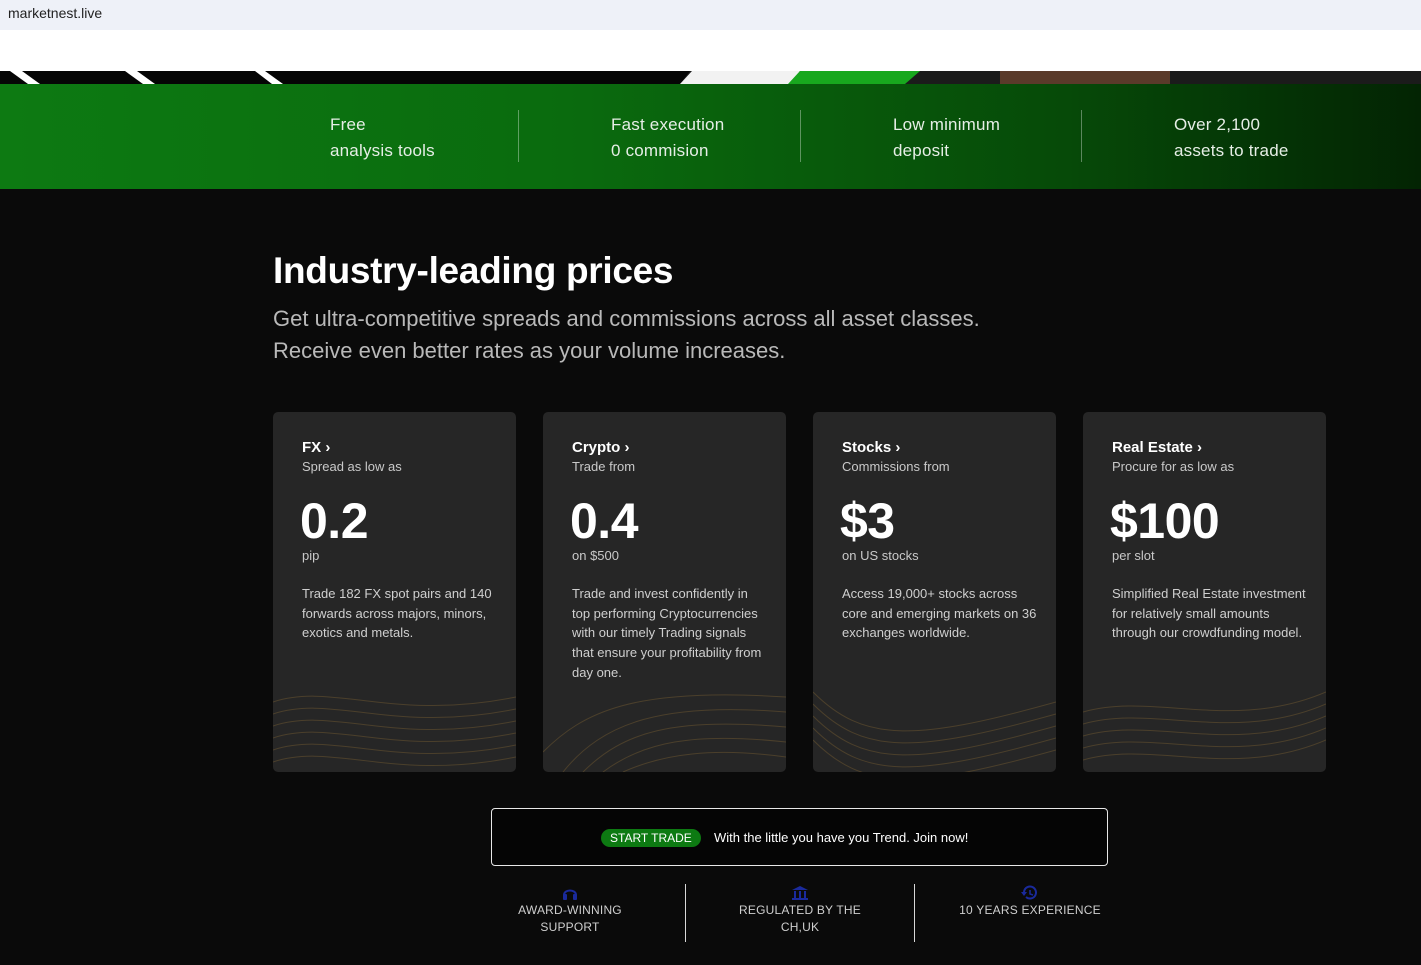 This screenshot has width=1421, height=965. Describe the element at coordinates (596, 447) in the screenshot. I see `card-title: Crypto` at that location.